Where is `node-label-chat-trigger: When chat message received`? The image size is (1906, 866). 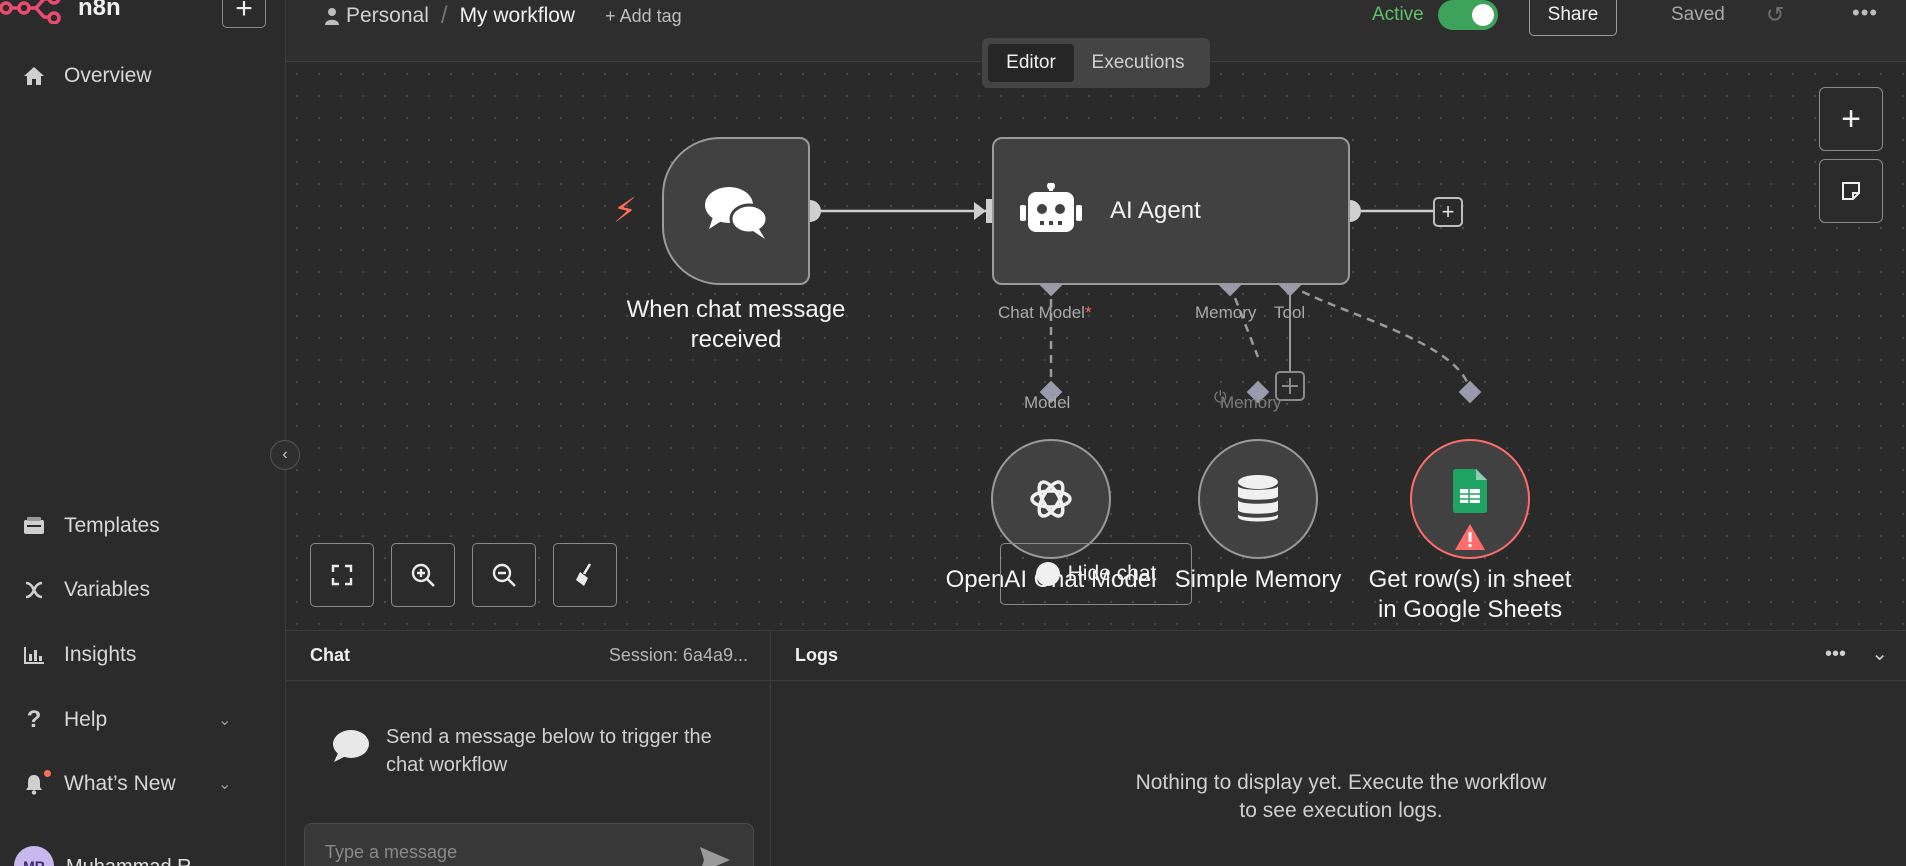
node-label-chat-trigger: When chat message received is located at coordinates (736, 324).